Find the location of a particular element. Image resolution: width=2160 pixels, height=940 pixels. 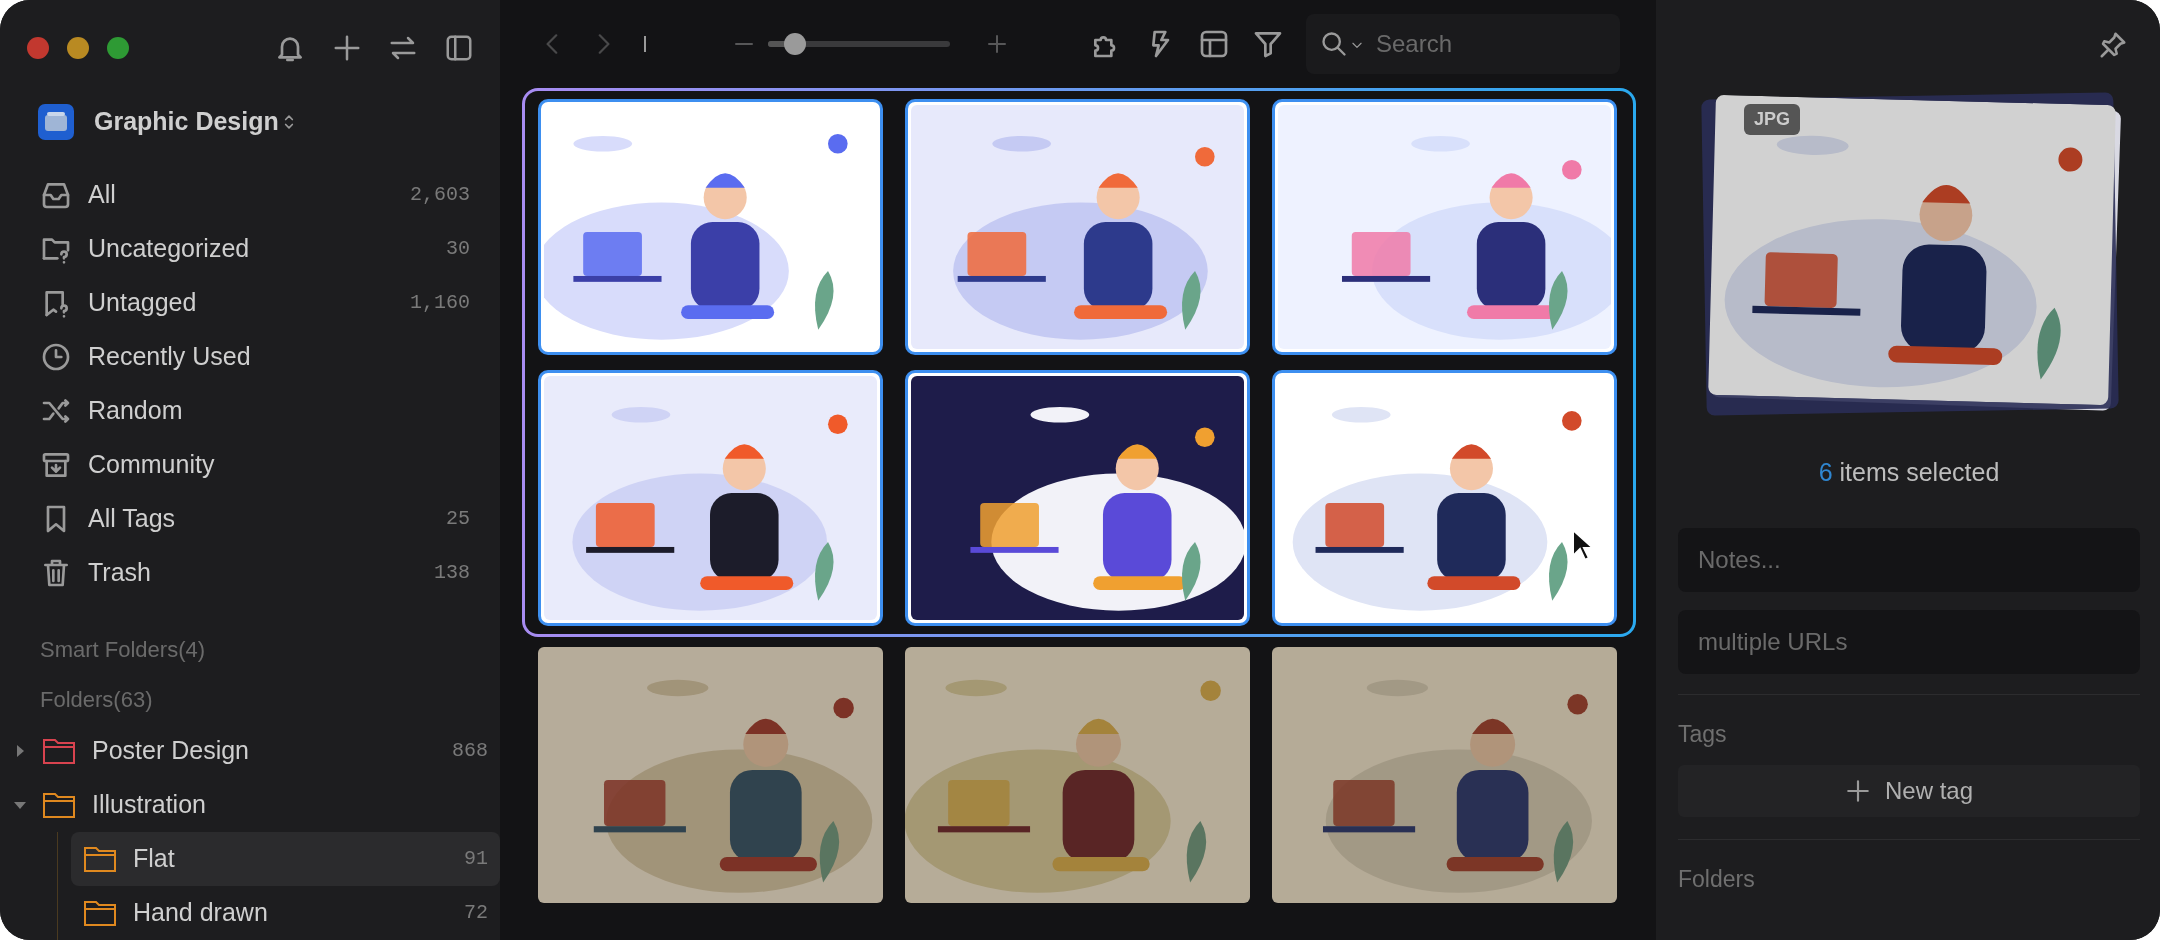

section-title: Tags is located at coordinates (1703, 734).